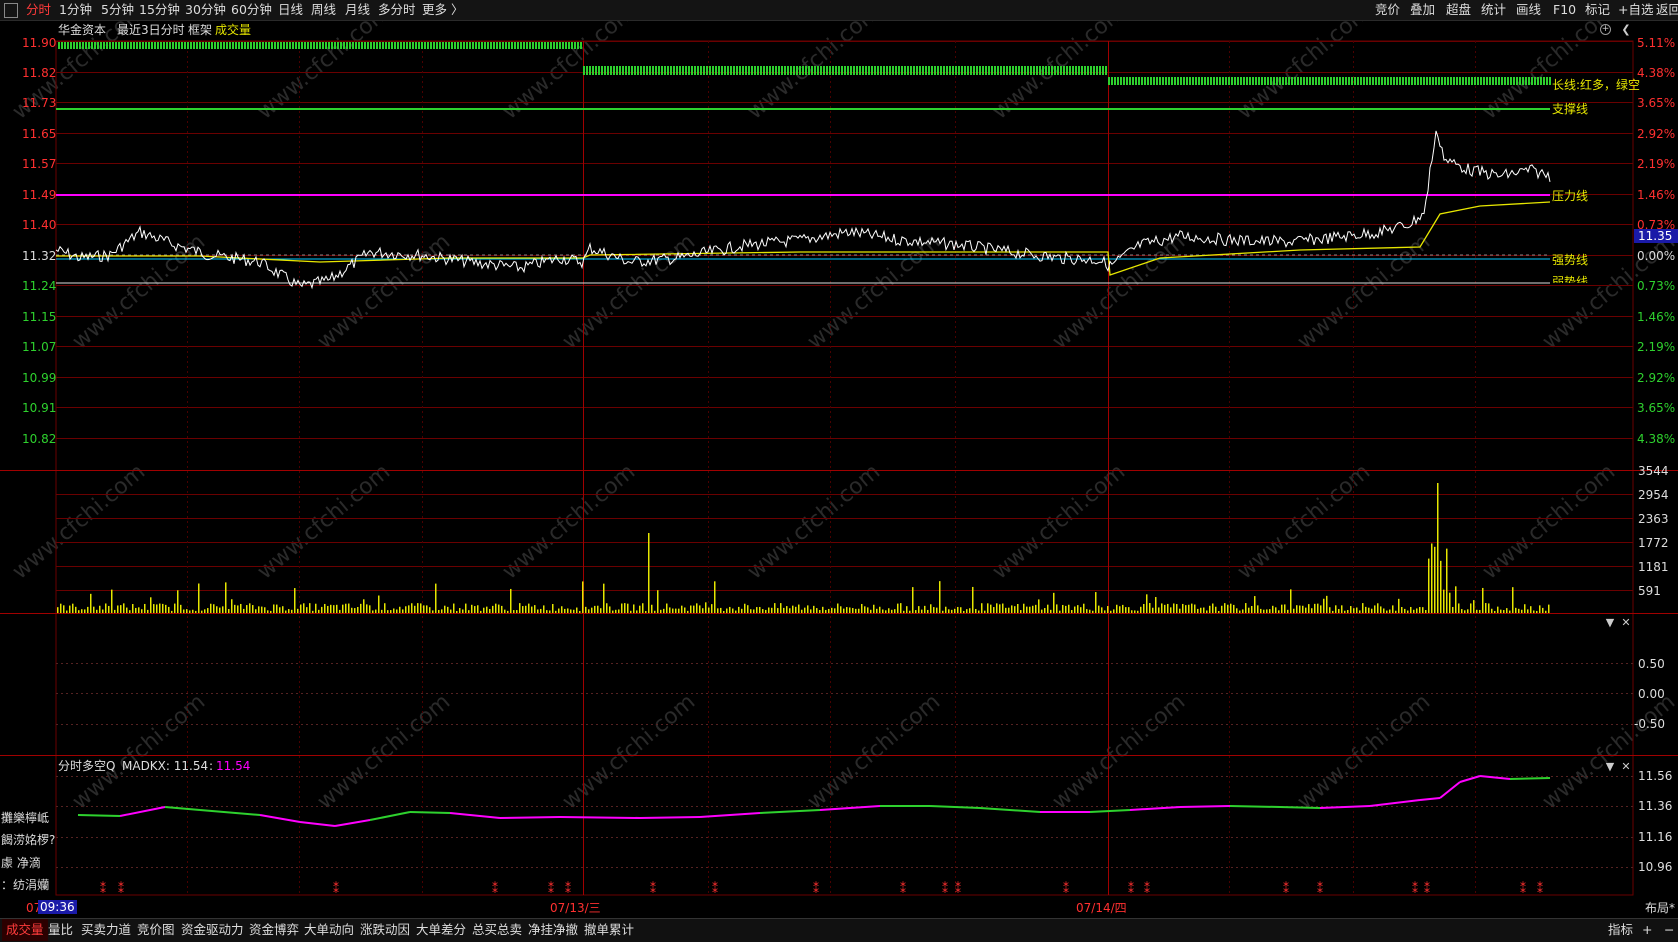 The image size is (1678, 942). I want to click on tab-fund-game: 资金博弈, so click(274, 930).